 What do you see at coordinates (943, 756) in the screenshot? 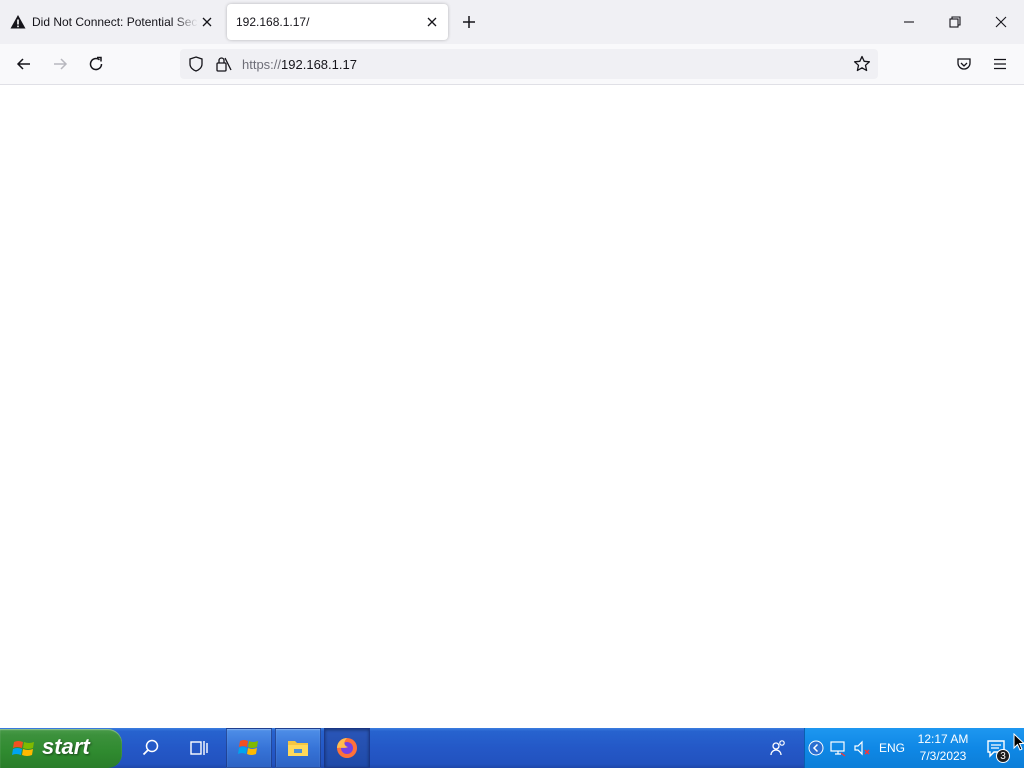
I see `clock-date: 7/3/2023` at bounding box center [943, 756].